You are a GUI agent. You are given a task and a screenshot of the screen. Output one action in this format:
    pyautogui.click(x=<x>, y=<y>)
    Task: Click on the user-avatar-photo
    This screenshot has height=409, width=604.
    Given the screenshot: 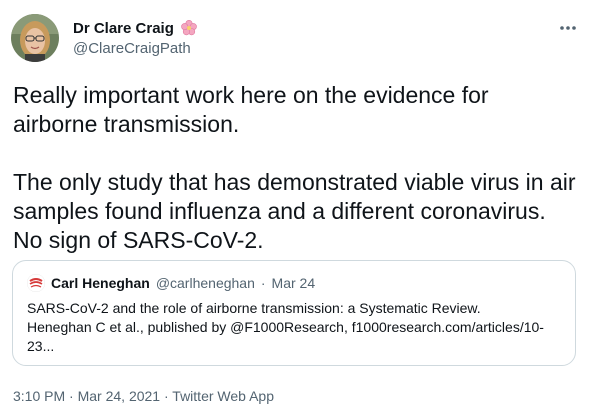 What is the action you would take?
    pyautogui.click(x=35, y=38)
    